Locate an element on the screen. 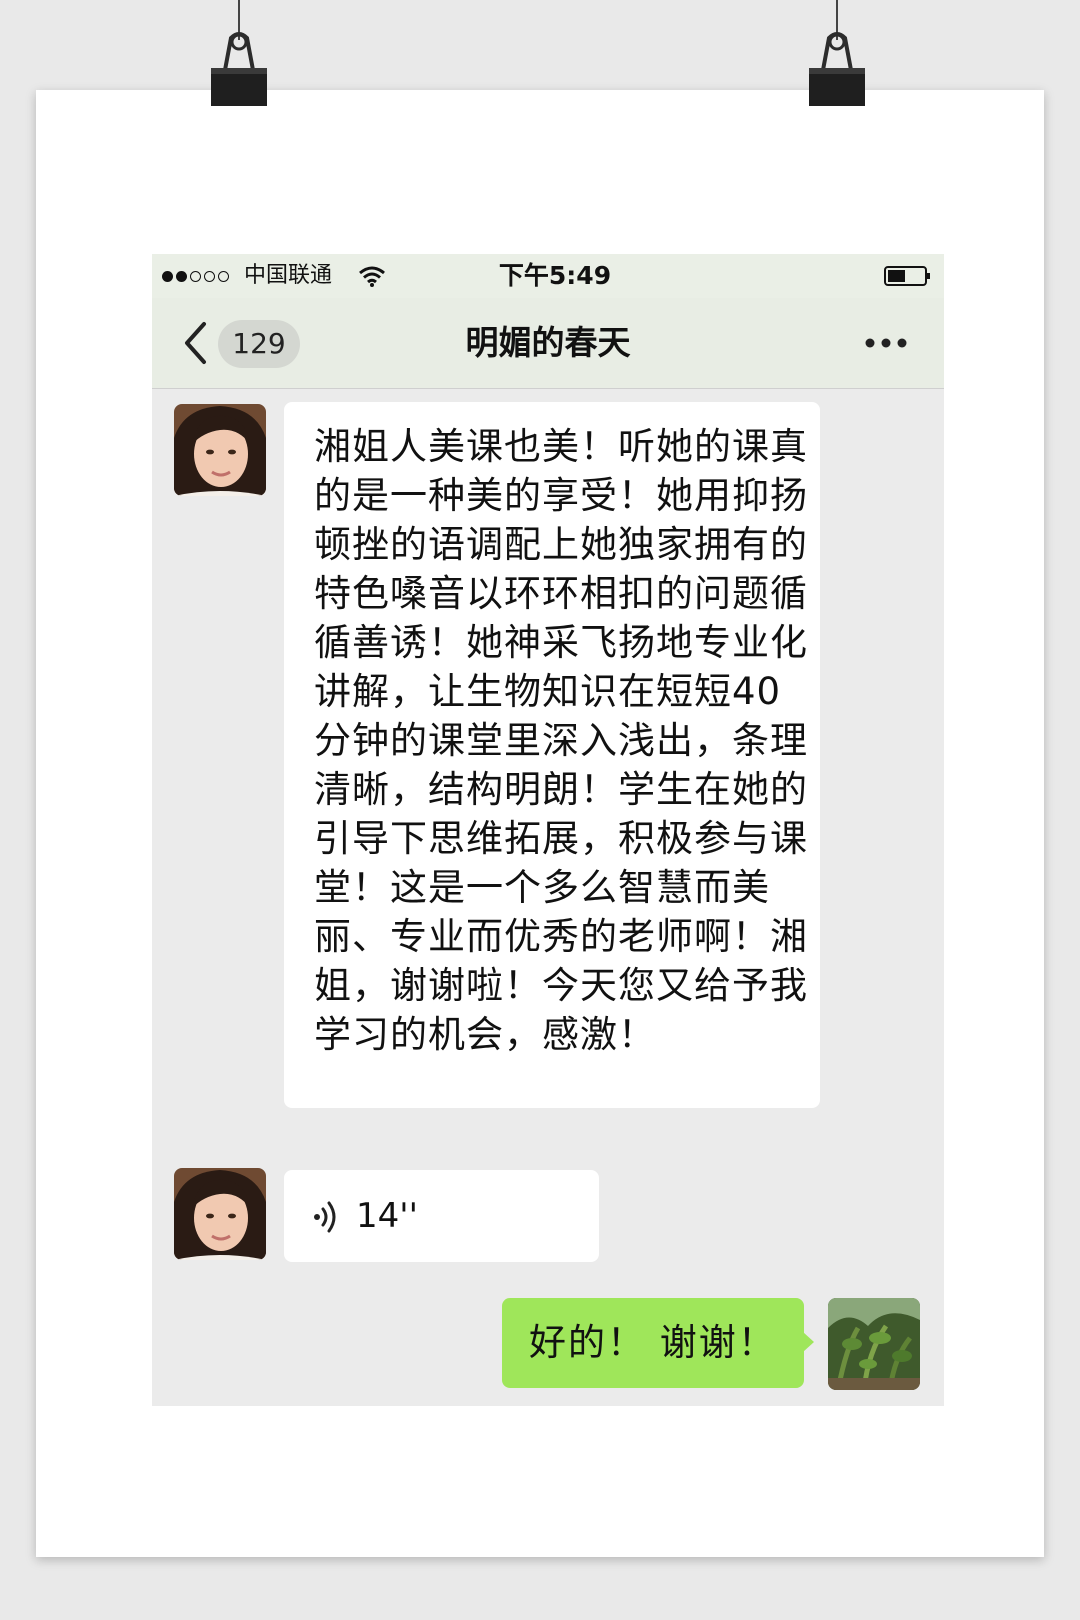 The height and width of the screenshot is (1620, 1080). my-avatar is located at coordinates (874, 1344).